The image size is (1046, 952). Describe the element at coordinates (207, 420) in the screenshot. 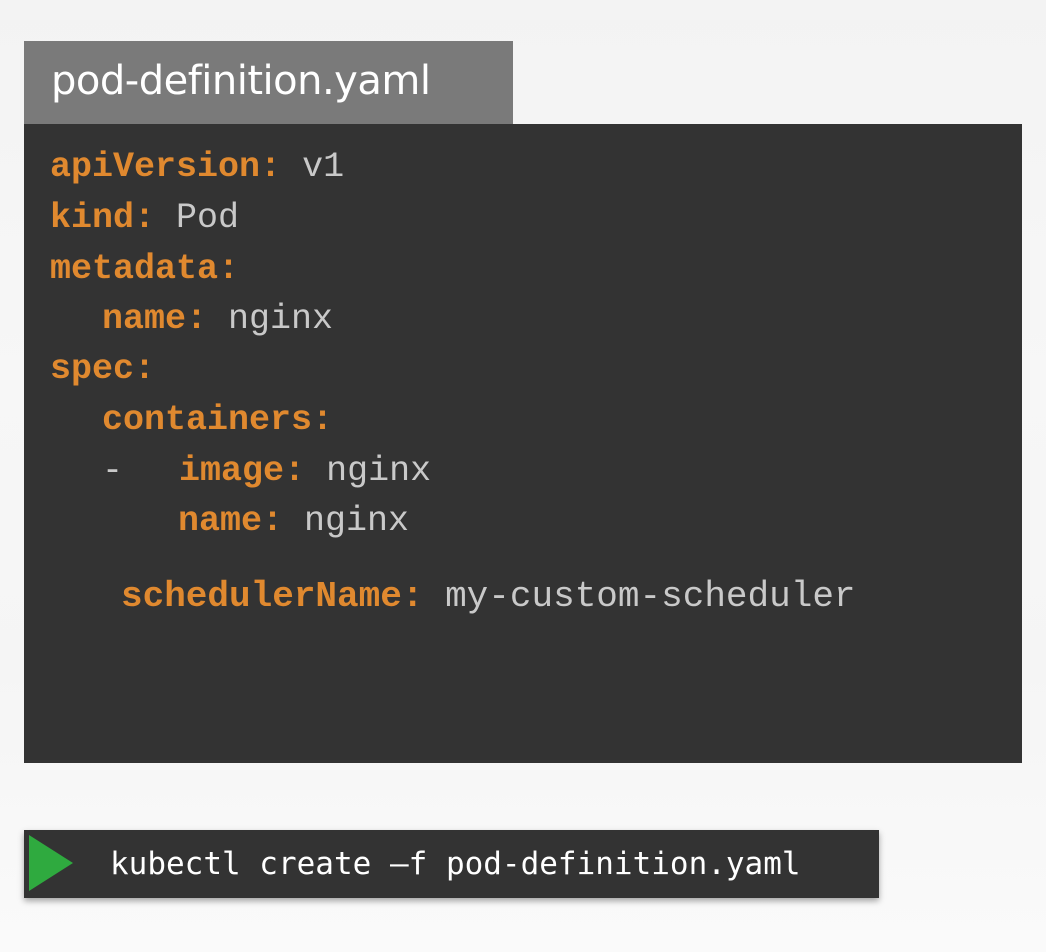

I see `yaml-key: containers` at that location.